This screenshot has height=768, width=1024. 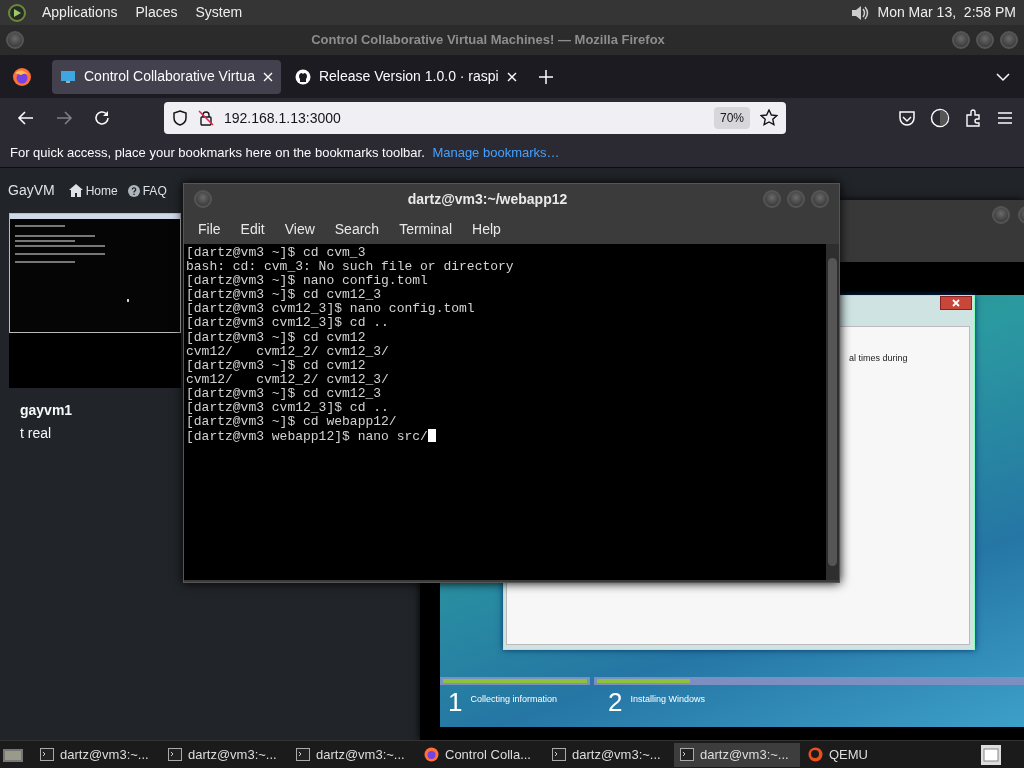 What do you see at coordinates (26, 118) in the screenshot?
I see `back-arrow-icon` at bounding box center [26, 118].